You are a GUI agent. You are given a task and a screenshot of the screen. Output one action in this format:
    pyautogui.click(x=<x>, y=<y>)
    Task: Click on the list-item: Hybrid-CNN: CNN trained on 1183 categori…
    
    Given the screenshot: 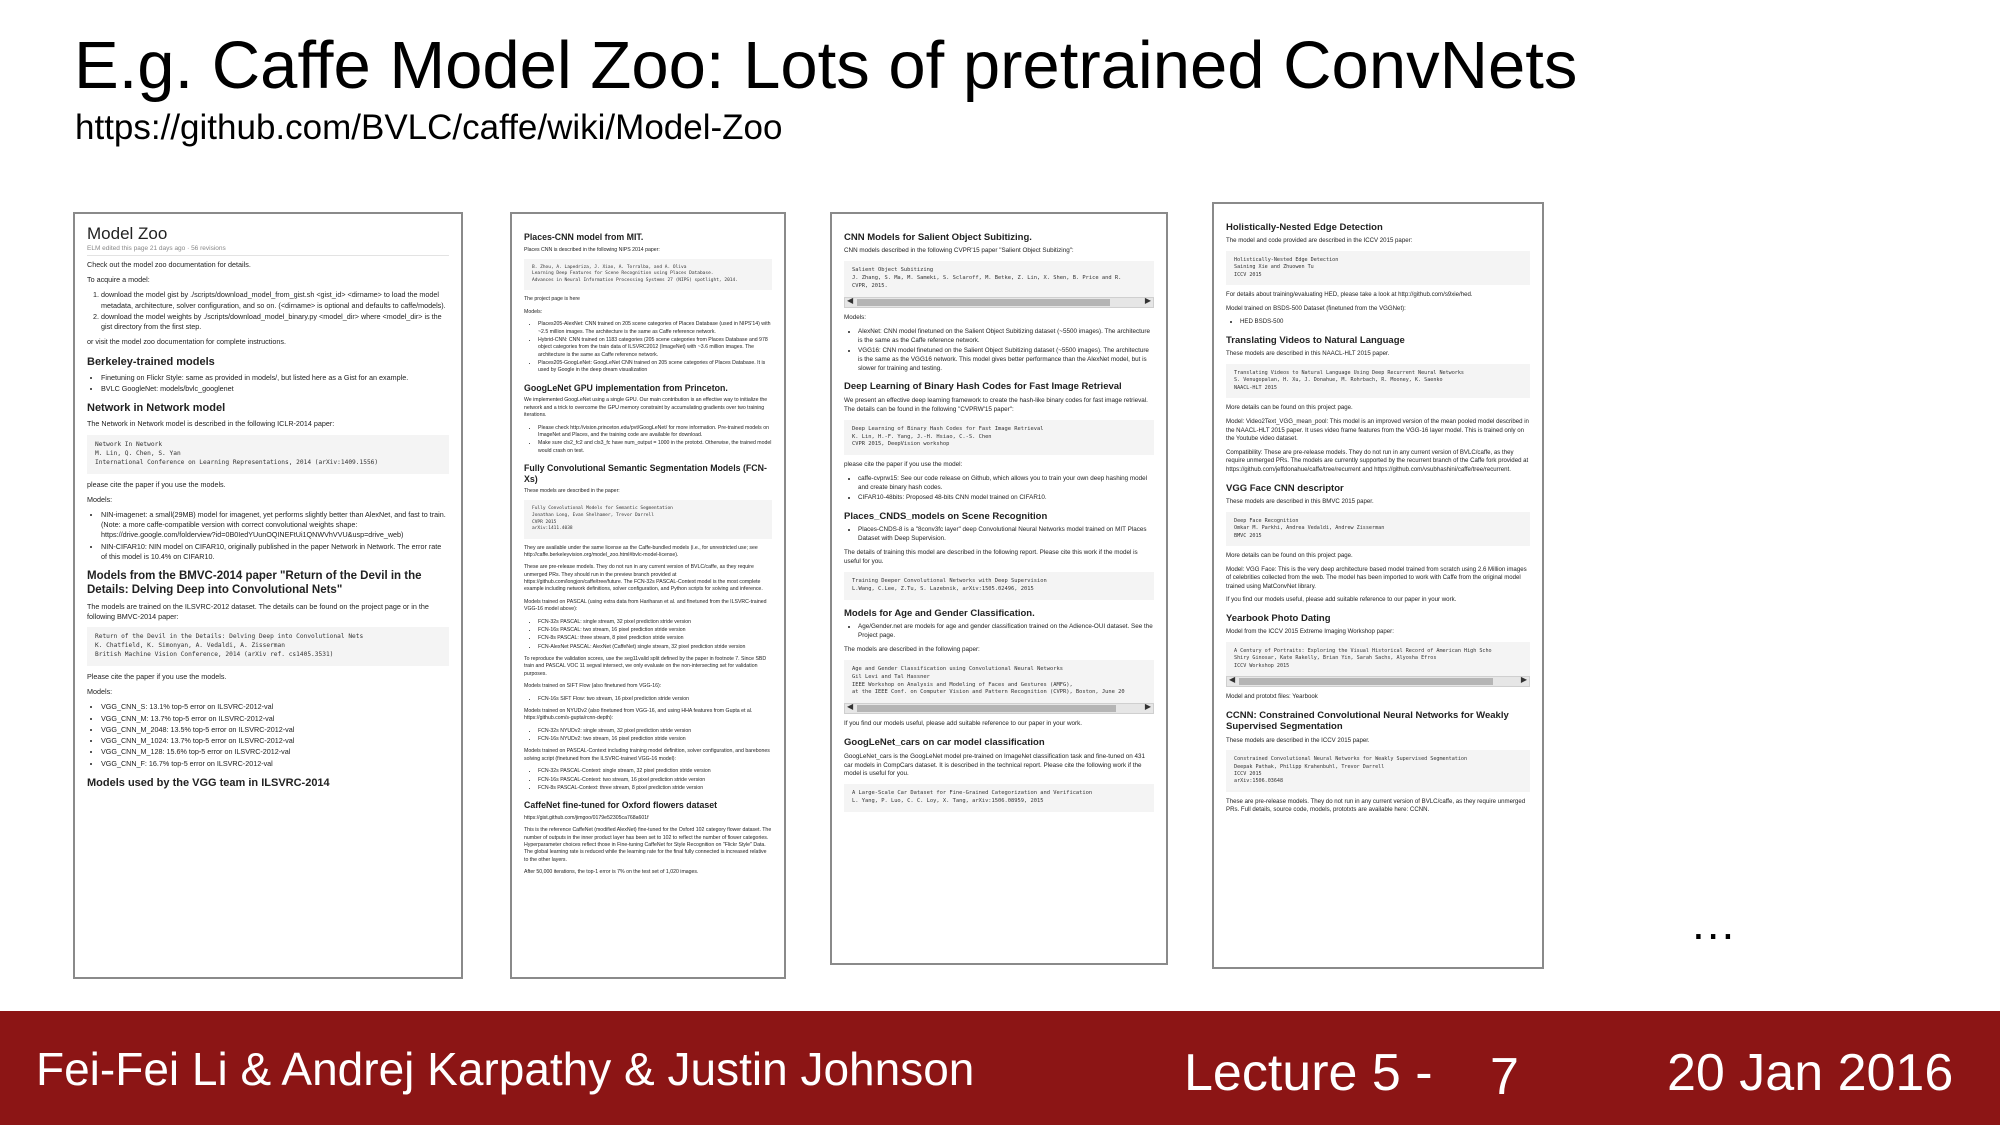 What is the action you would take?
    pyautogui.click(x=655, y=348)
    